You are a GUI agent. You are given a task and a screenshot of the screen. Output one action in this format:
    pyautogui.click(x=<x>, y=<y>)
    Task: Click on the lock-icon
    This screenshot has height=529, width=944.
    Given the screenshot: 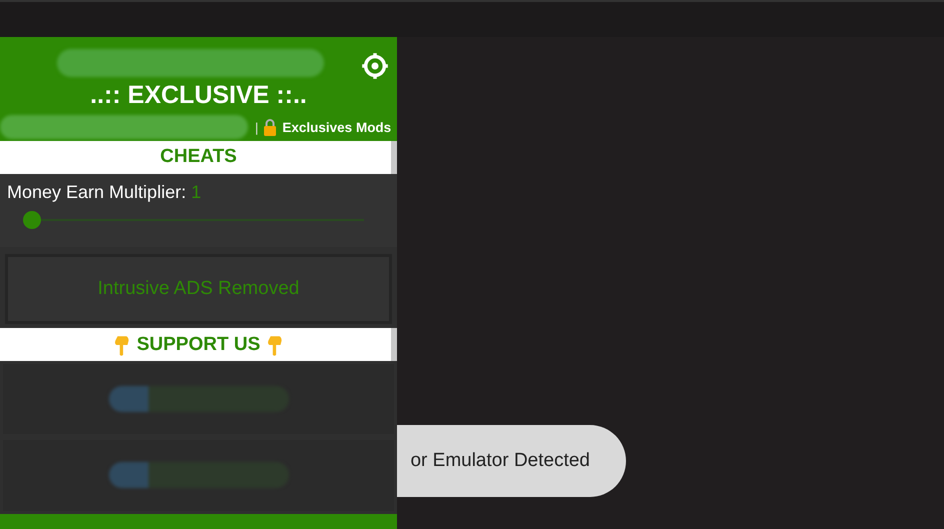 What is the action you would take?
    pyautogui.click(x=270, y=127)
    